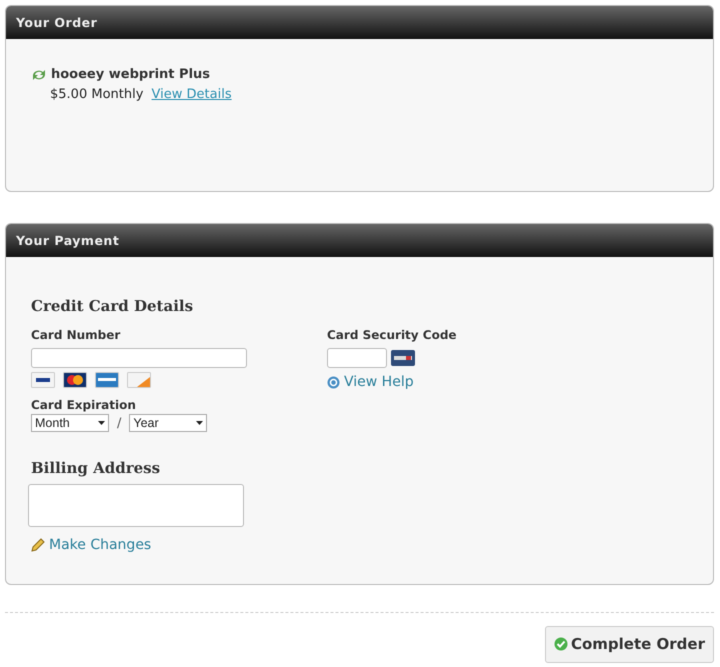  Describe the element at coordinates (139, 358) in the screenshot. I see `card-number-field` at that location.